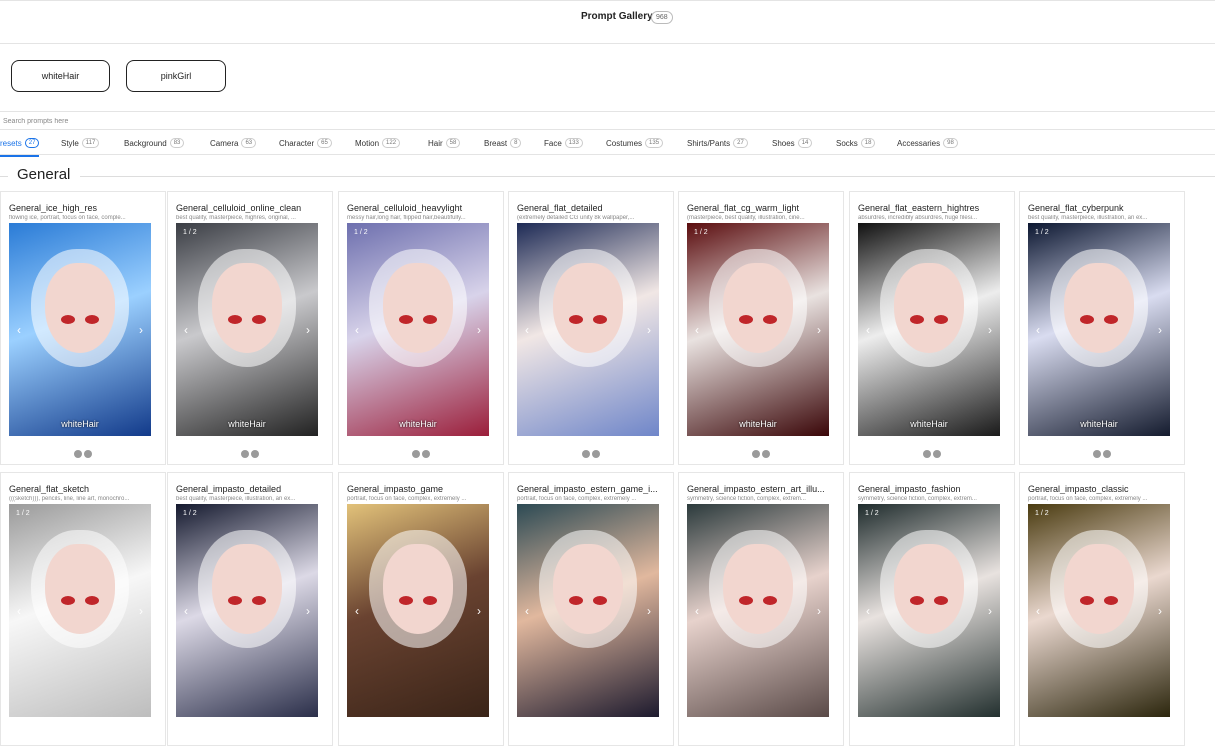 Image resolution: width=1215 pixels, height=746 pixels. What do you see at coordinates (856, 143) in the screenshot?
I see `tab-socks: Socks 18` at bounding box center [856, 143].